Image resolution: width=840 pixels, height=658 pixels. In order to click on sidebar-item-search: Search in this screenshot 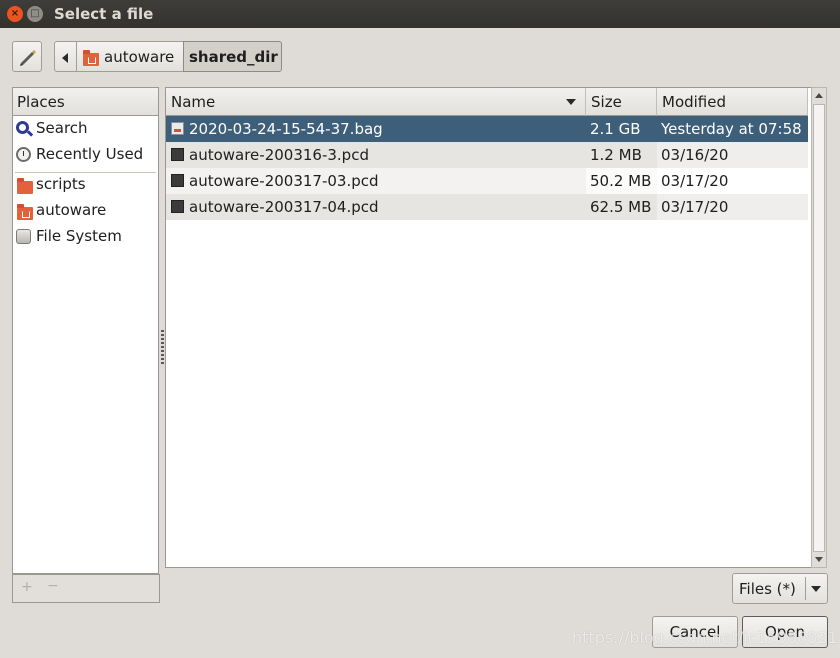, I will do `click(85, 129)`.